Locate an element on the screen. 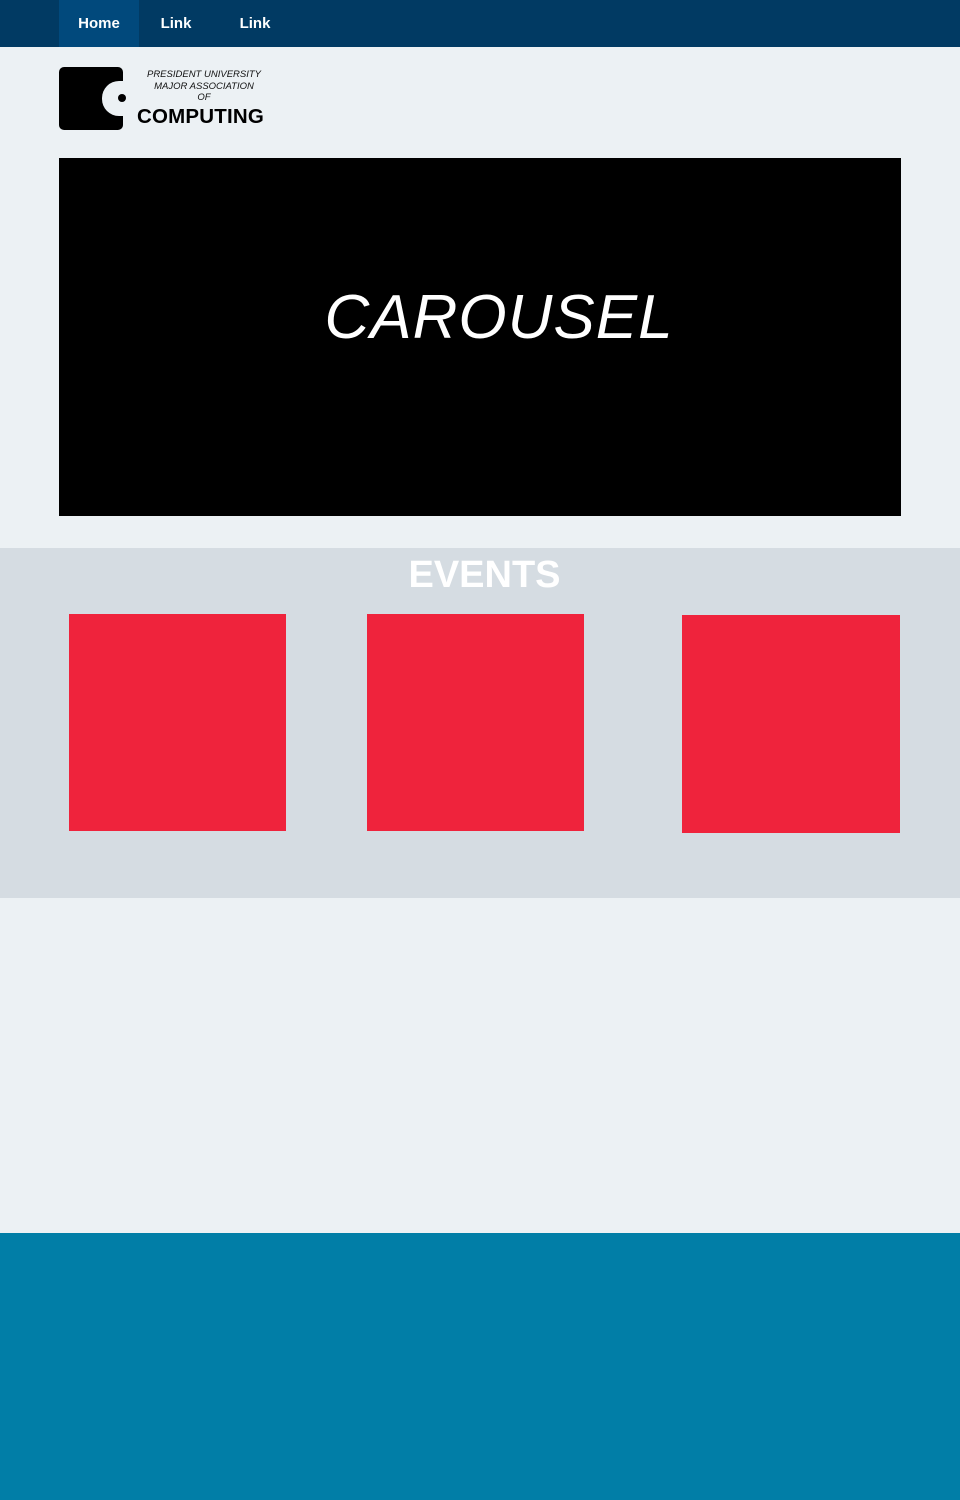  nav-link-1: Link is located at coordinates (176, 23).